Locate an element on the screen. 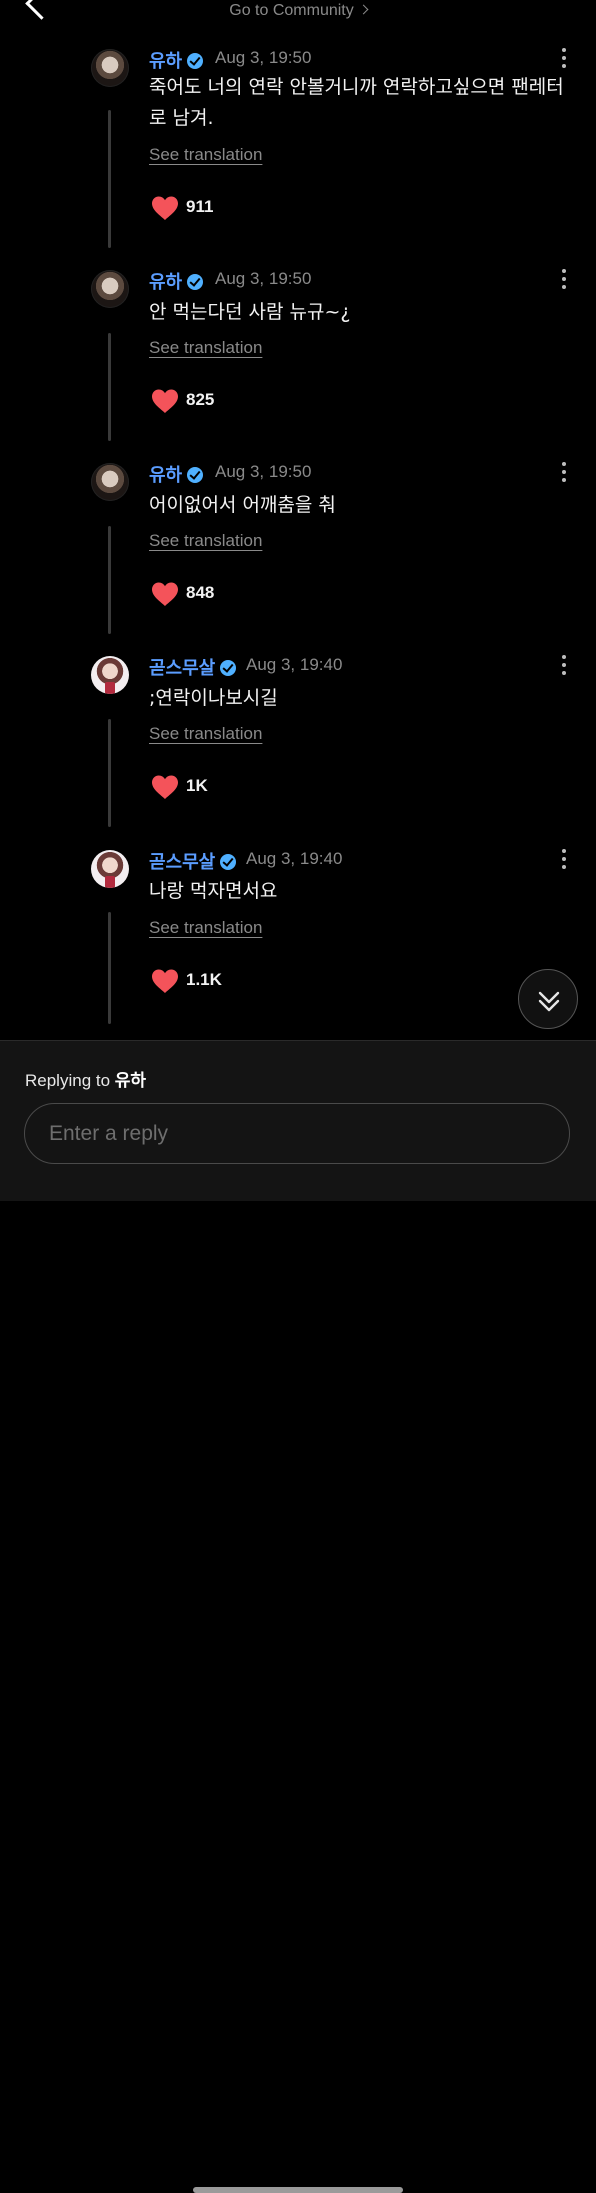 The width and height of the screenshot is (596, 2193). comment-text: 어이없어서 어깨춤을 춰 is located at coordinates (242, 505).